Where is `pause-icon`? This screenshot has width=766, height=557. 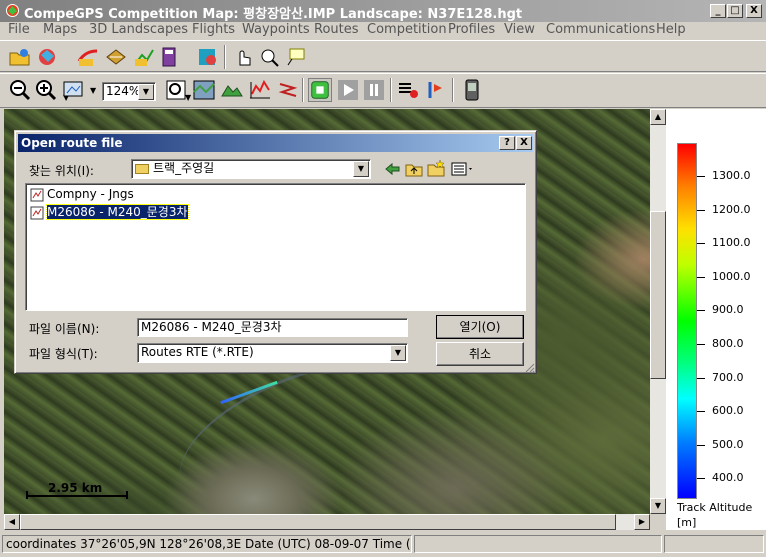
pause-icon is located at coordinates (374, 90).